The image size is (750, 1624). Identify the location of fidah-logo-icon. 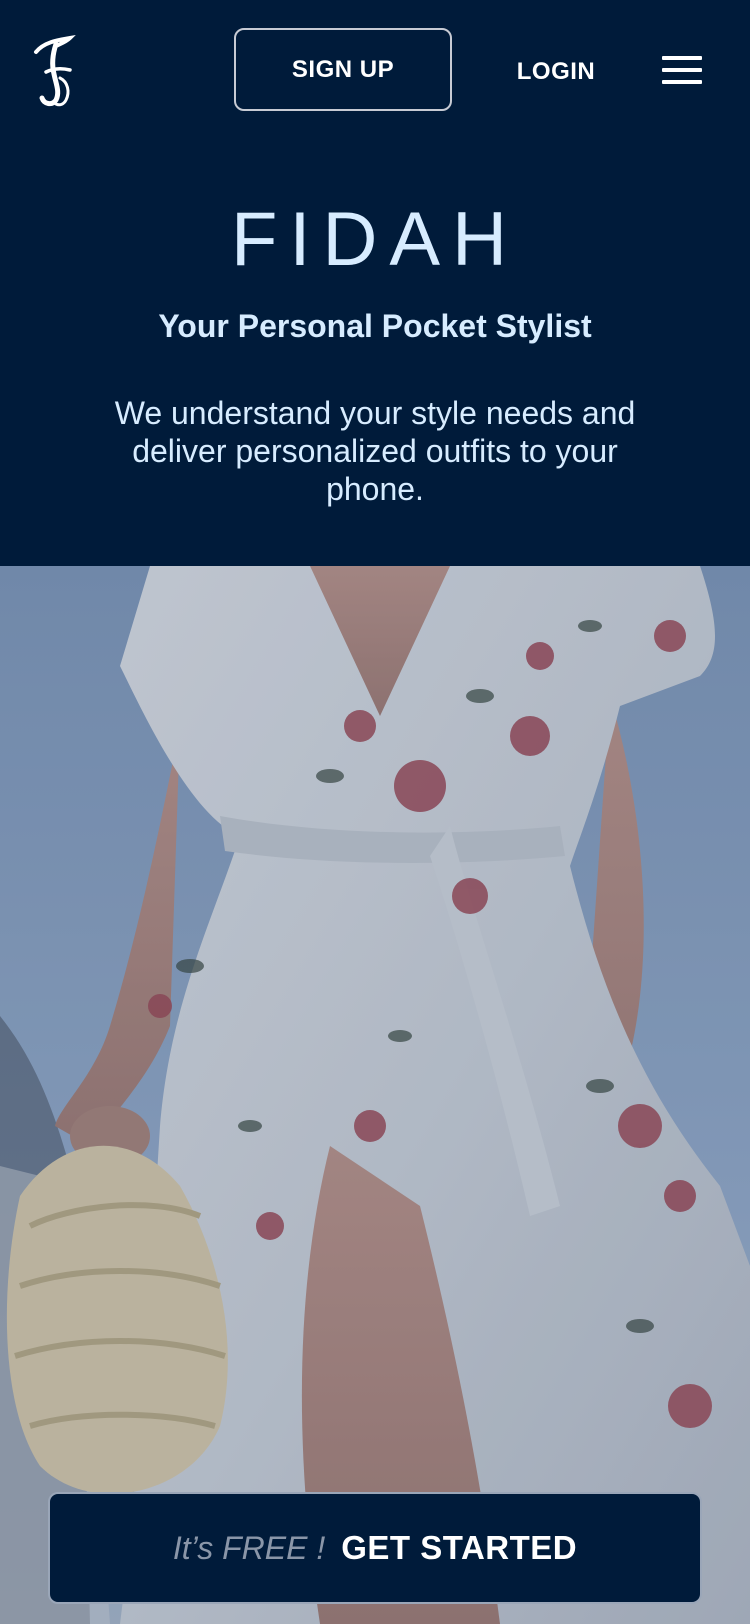
(54, 71).